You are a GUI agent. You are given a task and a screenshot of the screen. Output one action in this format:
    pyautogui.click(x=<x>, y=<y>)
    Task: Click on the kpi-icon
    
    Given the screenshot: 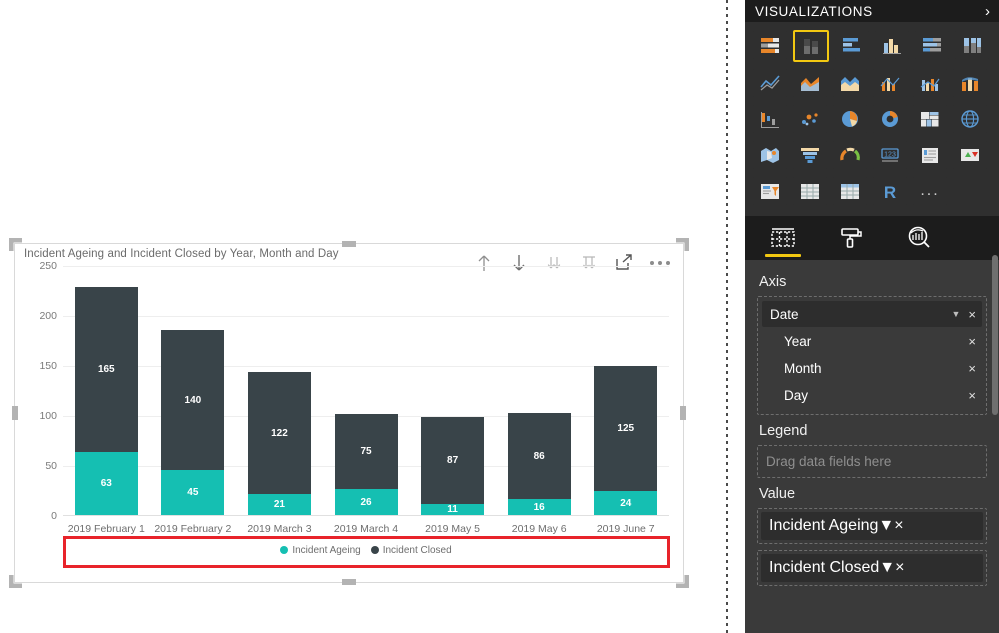 What is the action you would take?
    pyautogui.click(x=970, y=155)
    